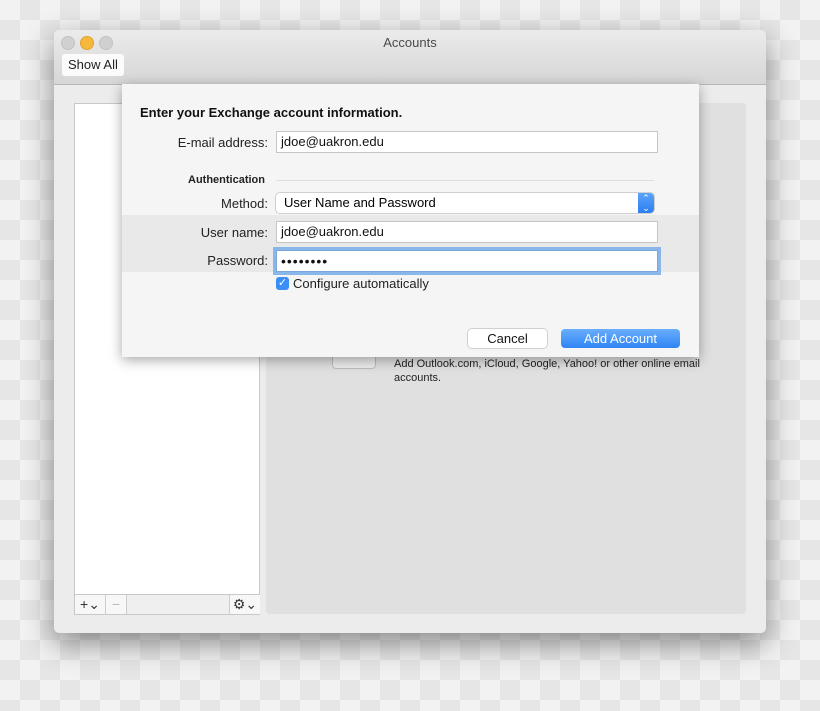 The image size is (820, 711). I want to click on remove-account-button: −, so click(116, 604).